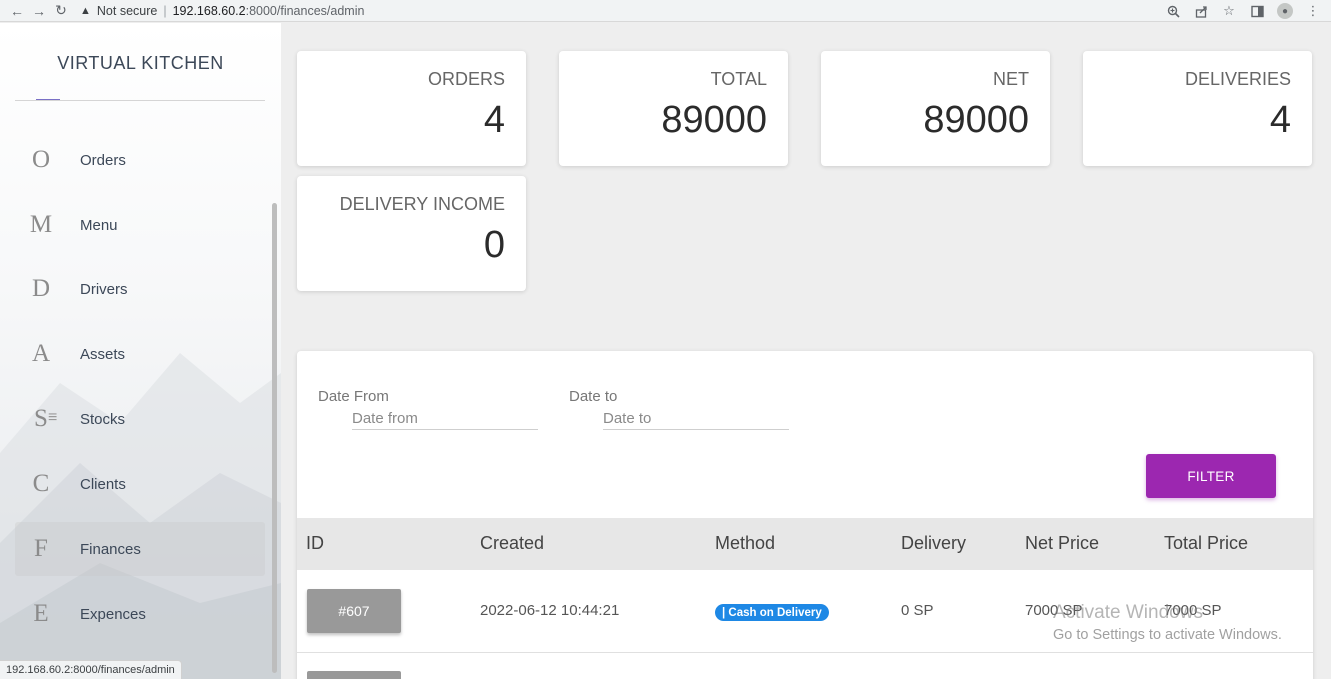  I want to click on date-from-input, so click(445, 419).